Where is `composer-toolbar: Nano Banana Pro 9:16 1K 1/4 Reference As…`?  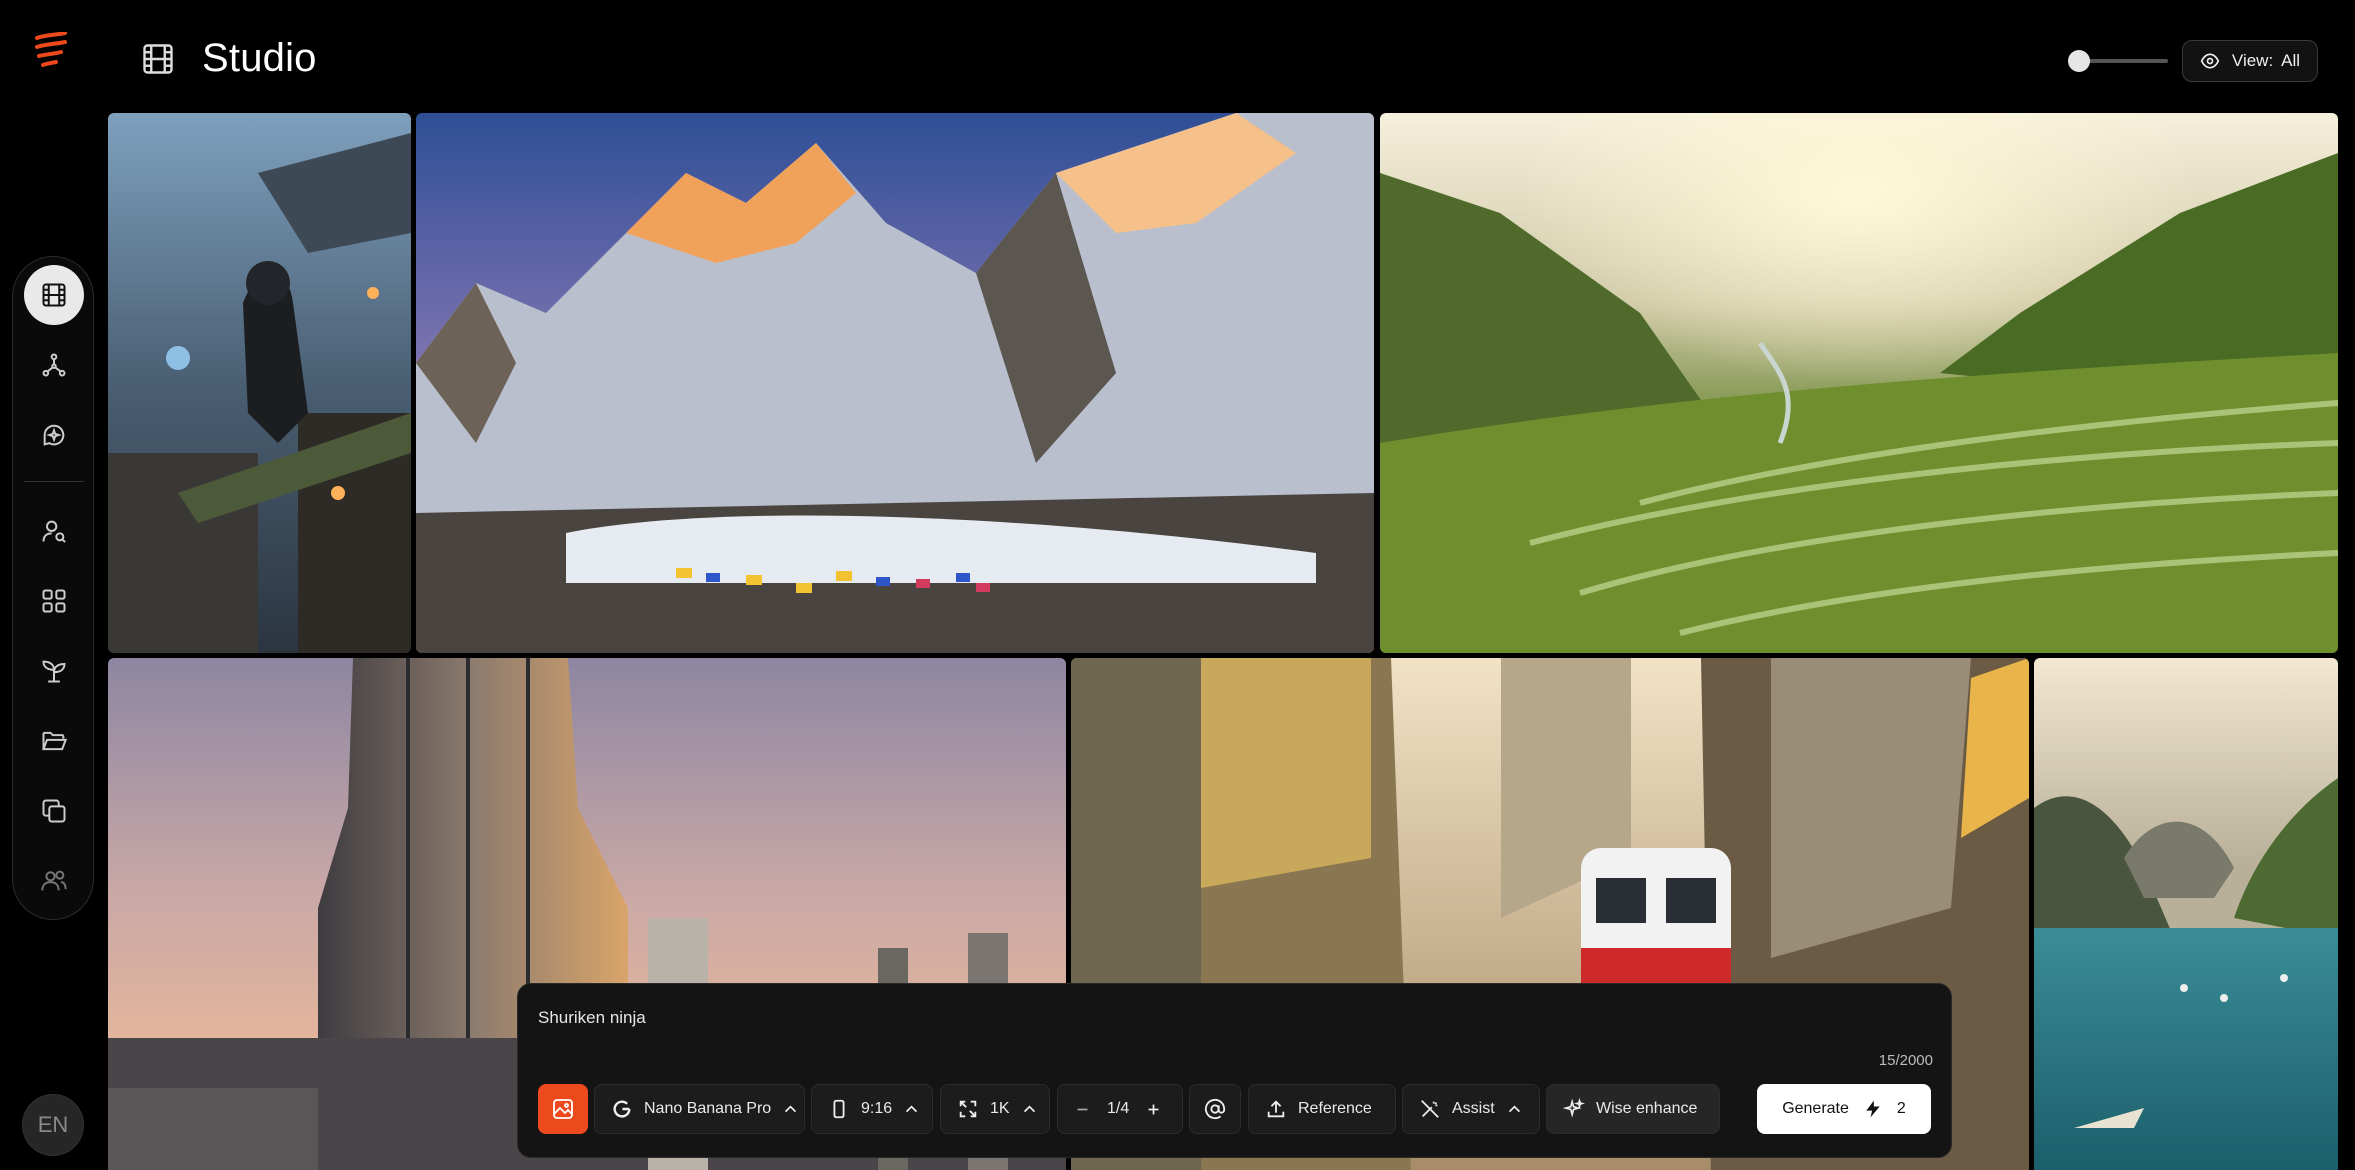 composer-toolbar: Nano Banana Pro 9:16 1K 1/4 Reference As… is located at coordinates (1234, 1109).